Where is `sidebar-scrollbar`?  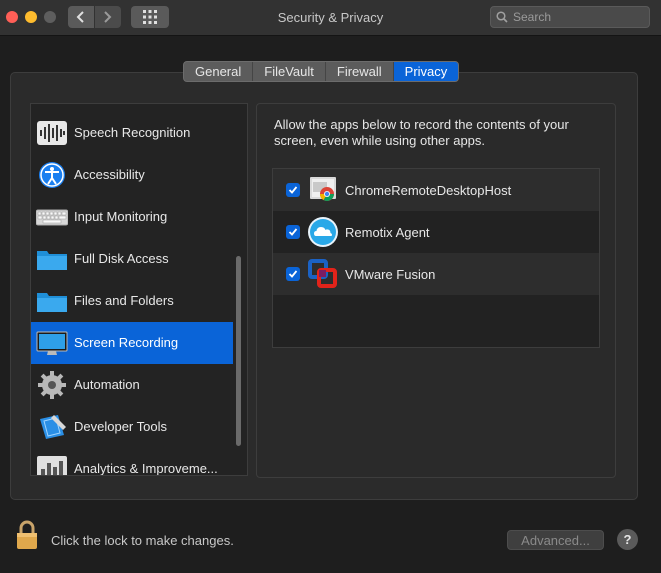 sidebar-scrollbar is located at coordinates (238, 351).